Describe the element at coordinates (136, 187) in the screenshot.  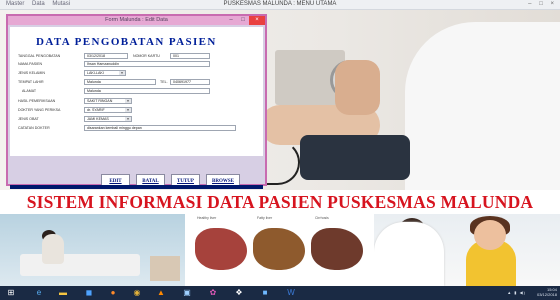
I see `dialog-bottom-strip` at that location.